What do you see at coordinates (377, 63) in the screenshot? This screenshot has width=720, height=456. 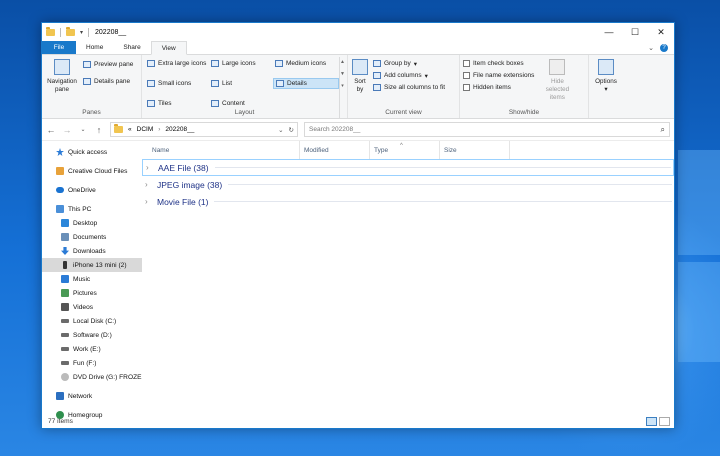 I see `group-by-icon` at bounding box center [377, 63].